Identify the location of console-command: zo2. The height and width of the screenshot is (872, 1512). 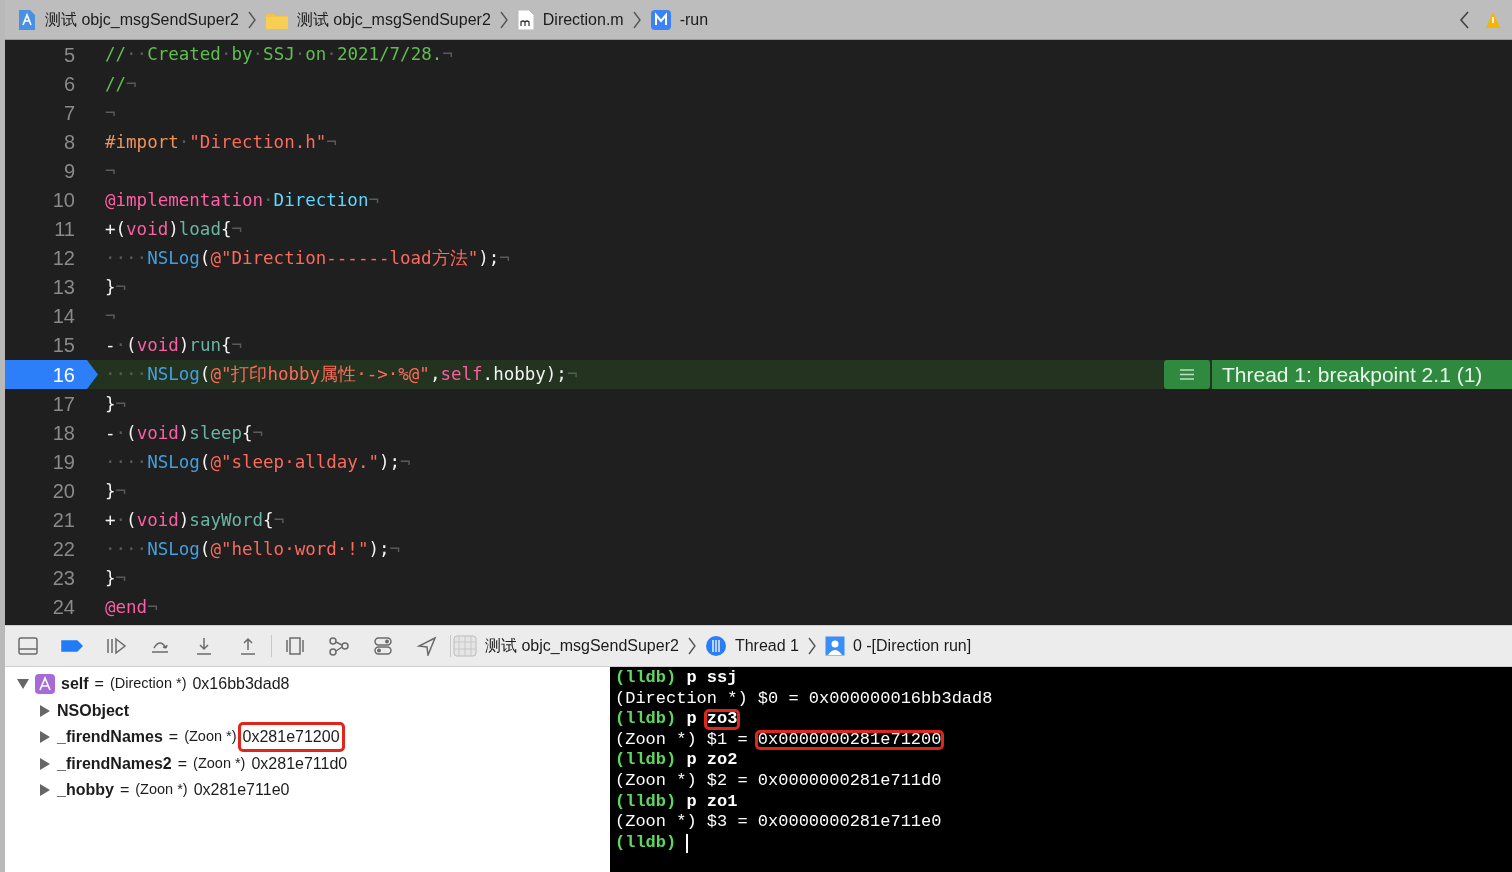
(722, 760).